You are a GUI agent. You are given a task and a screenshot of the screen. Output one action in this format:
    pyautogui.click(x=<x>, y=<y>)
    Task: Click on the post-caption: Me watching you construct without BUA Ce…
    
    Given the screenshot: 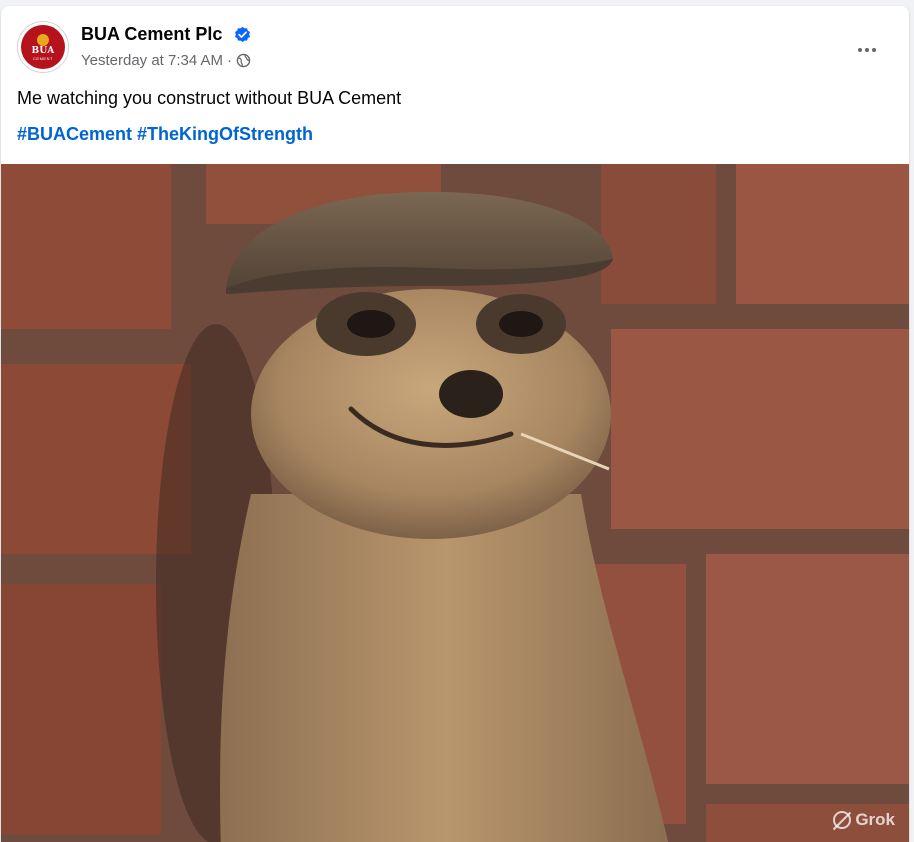 What is the action you would take?
    pyautogui.click(x=209, y=98)
    